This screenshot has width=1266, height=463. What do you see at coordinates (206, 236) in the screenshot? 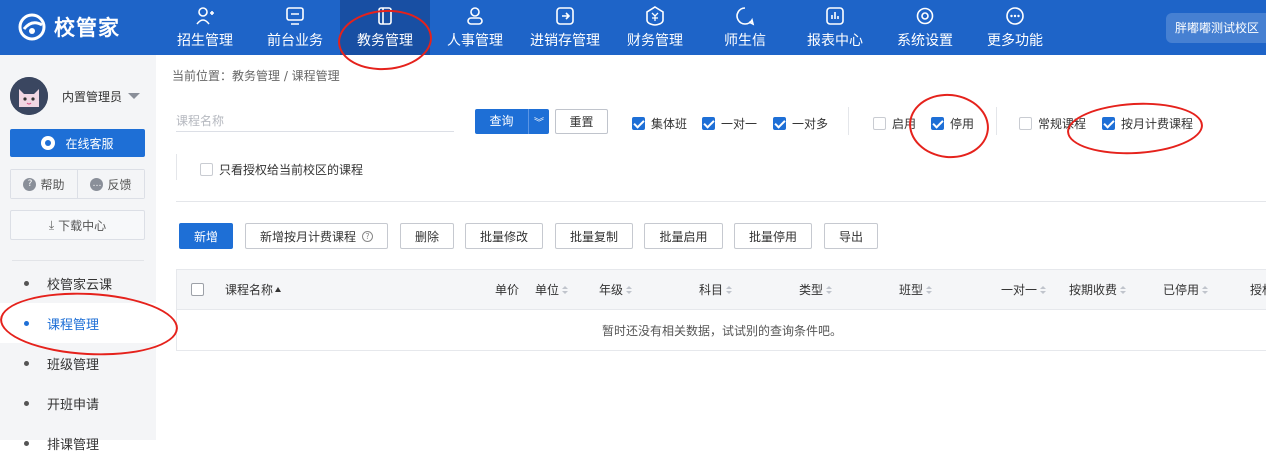
I see `add-button: 新增` at bounding box center [206, 236].